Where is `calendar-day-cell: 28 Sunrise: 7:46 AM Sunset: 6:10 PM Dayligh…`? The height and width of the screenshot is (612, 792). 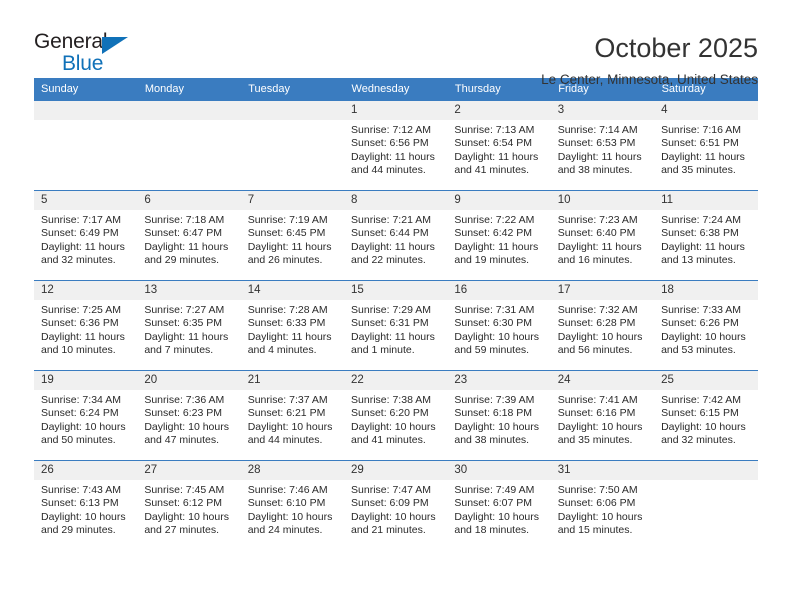
calendar-day-cell: 28 Sunrise: 7:46 AM Sunset: 6:10 PM Dayligh… is located at coordinates (292, 505).